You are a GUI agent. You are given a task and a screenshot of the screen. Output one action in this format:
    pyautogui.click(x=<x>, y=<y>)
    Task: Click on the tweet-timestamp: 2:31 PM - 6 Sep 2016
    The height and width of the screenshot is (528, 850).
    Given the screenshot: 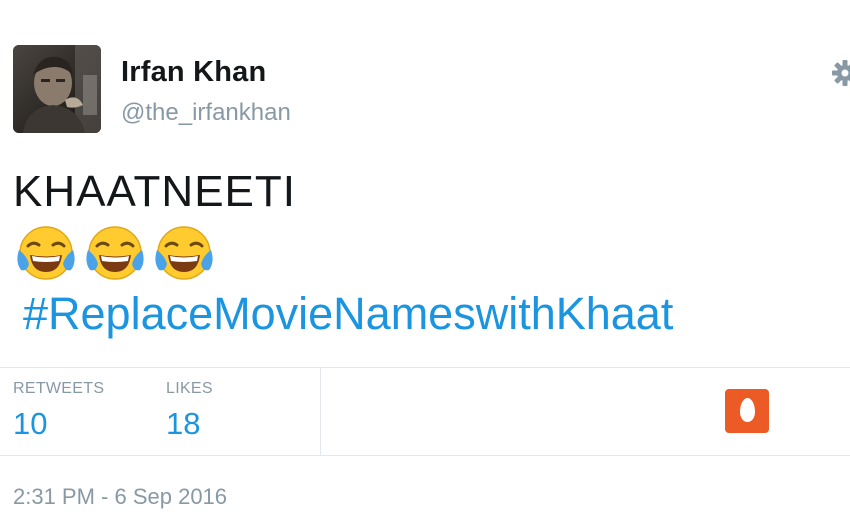 What is the action you would take?
    pyautogui.click(x=120, y=497)
    